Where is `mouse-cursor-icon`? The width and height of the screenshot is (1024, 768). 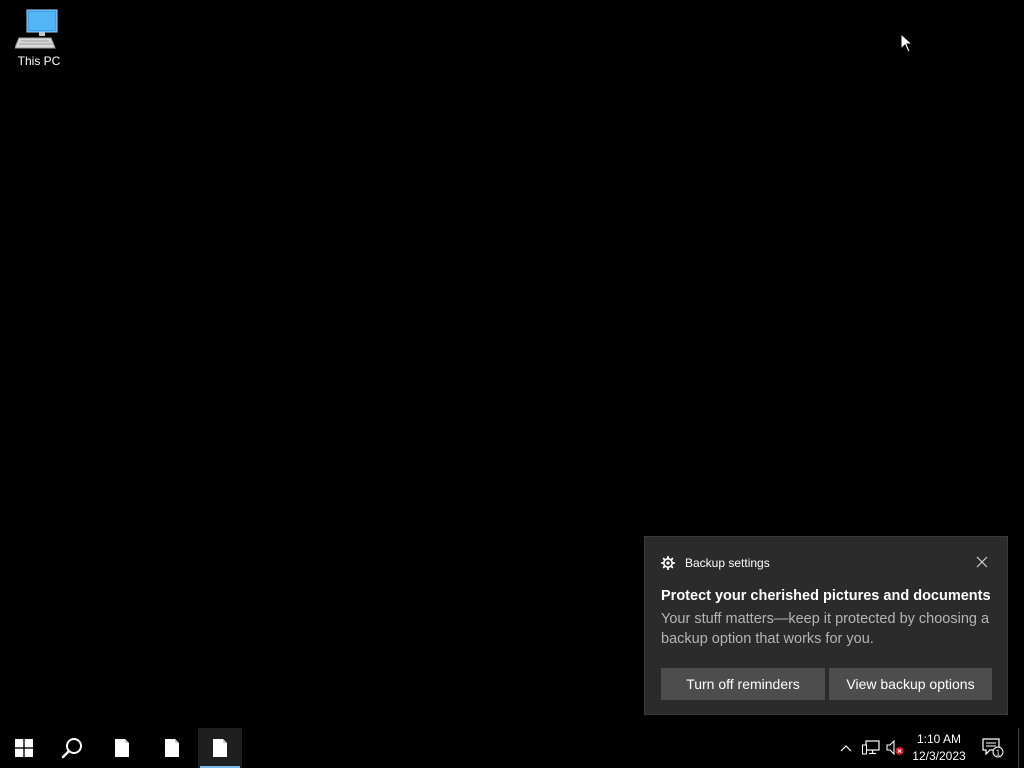
mouse-cursor-icon is located at coordinates (907, 43).